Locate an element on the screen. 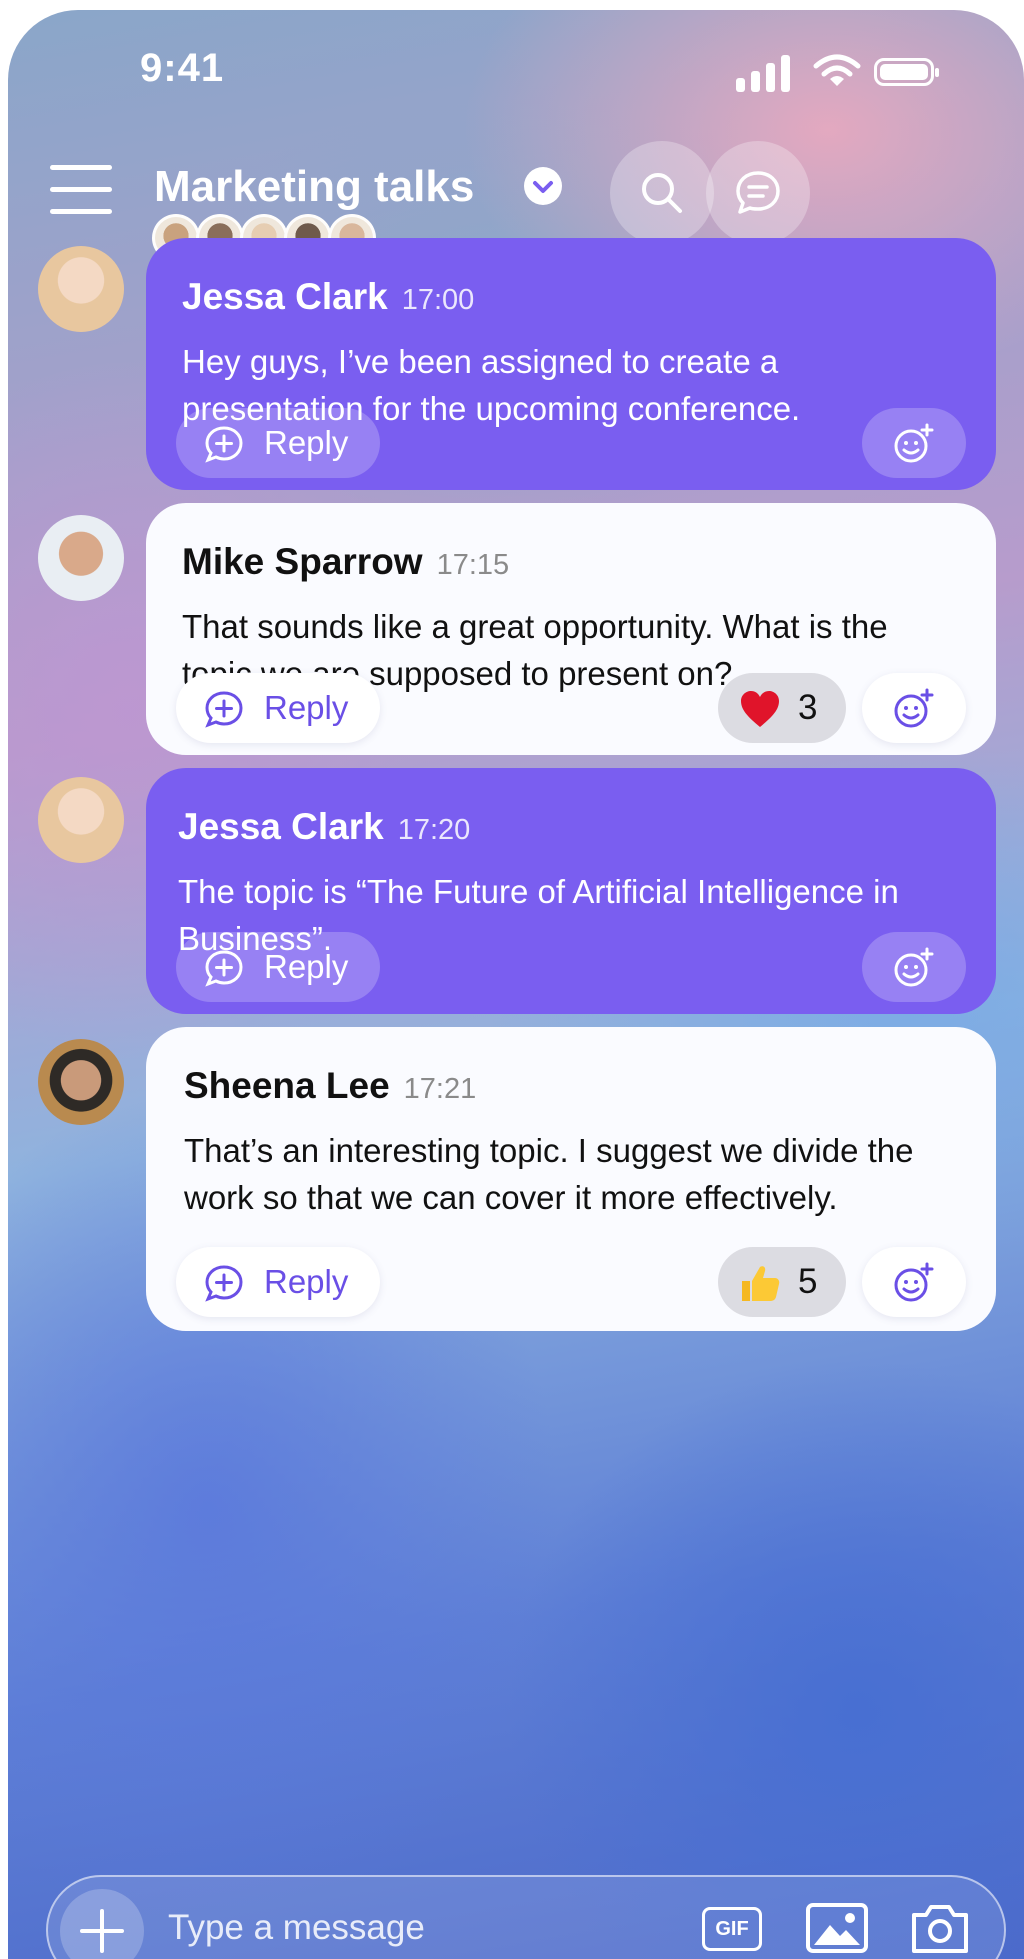  threads-button is located at coordinates (758, 193).